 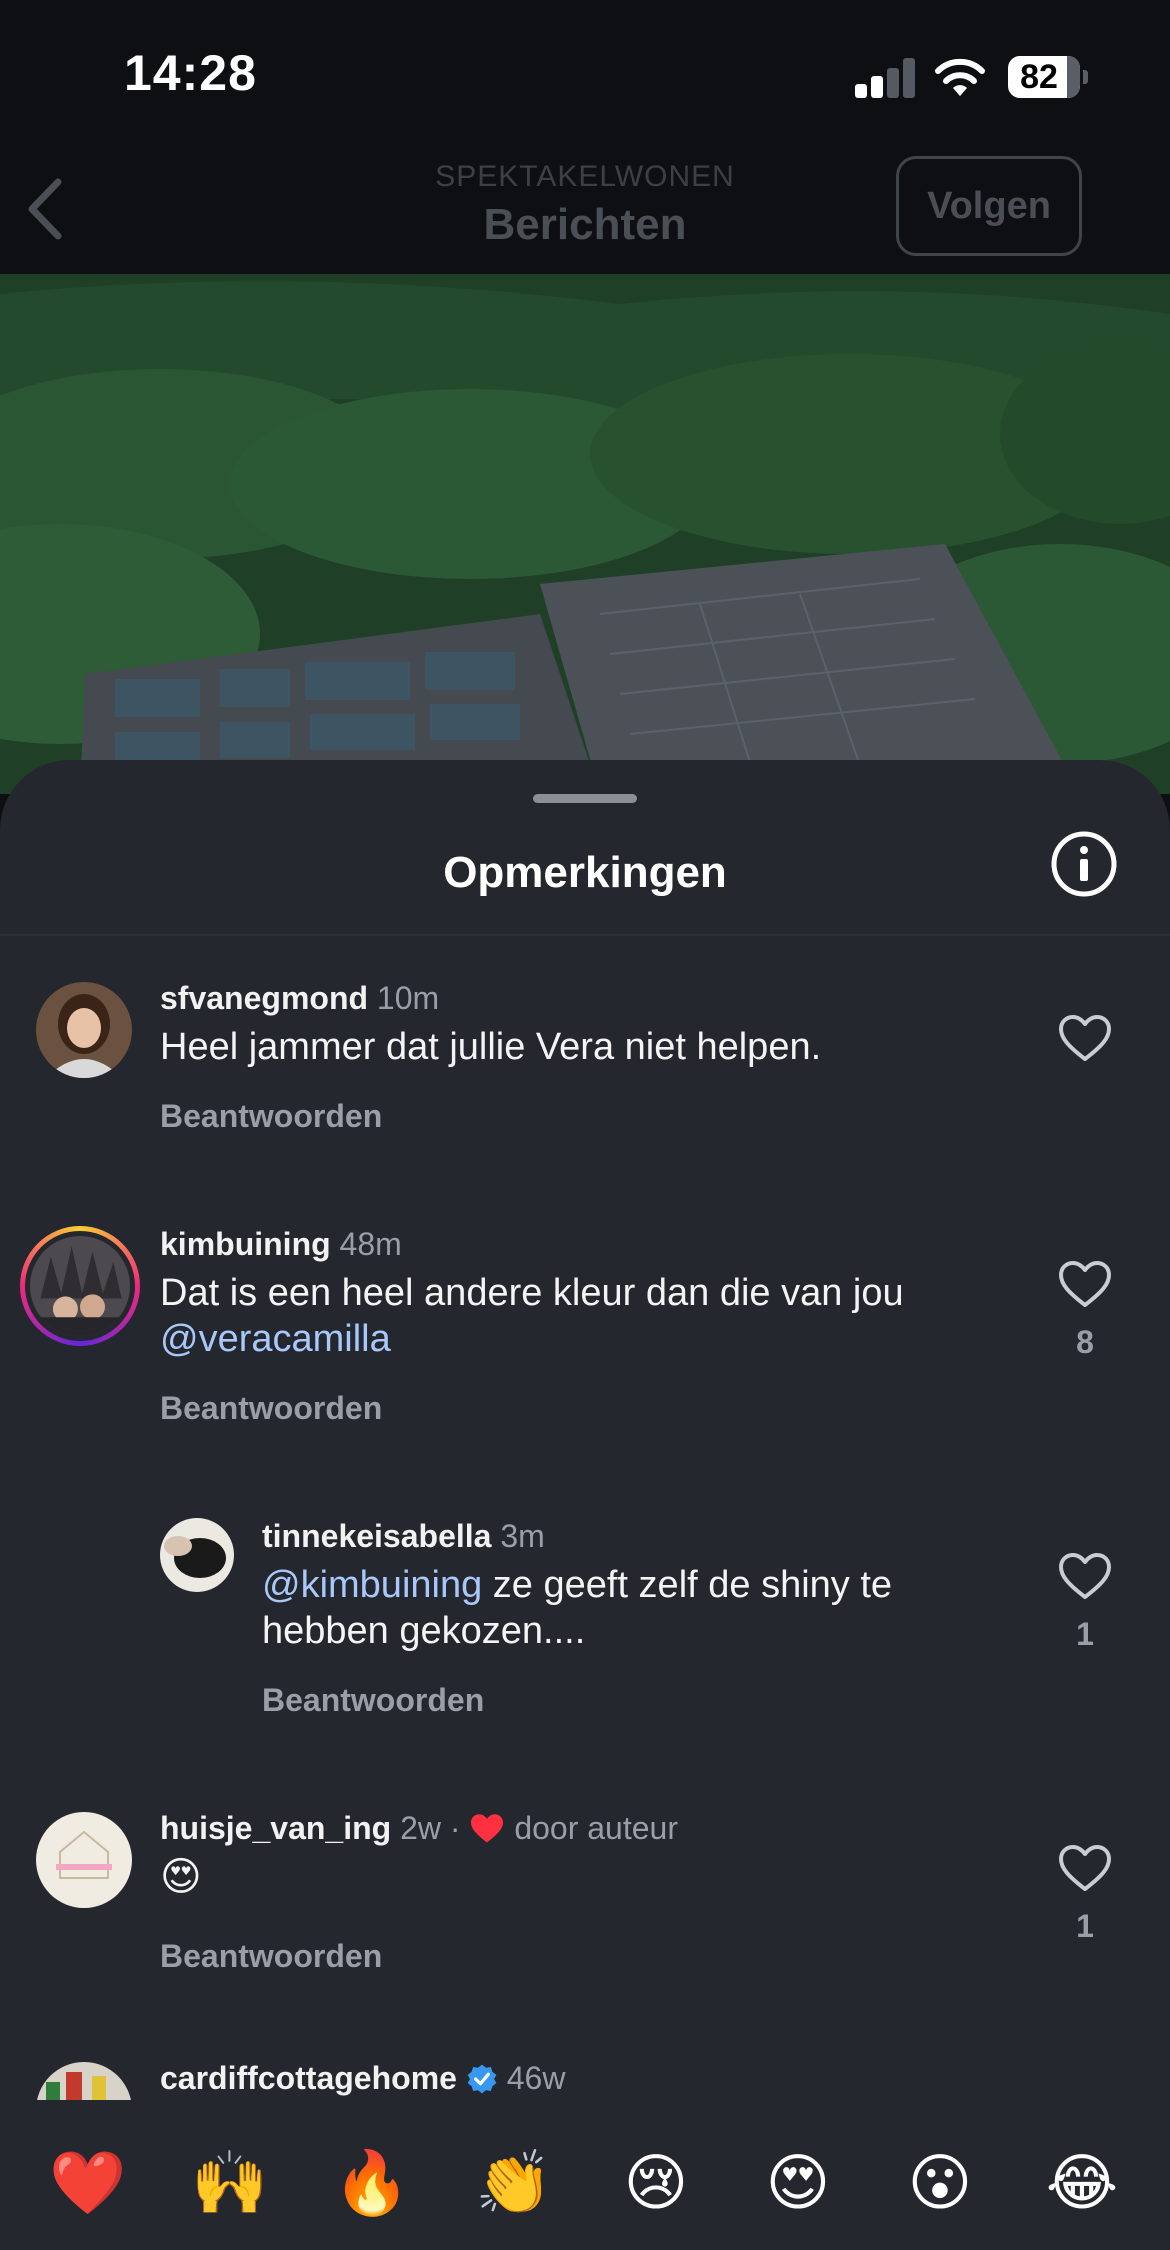 I want to click on comment-time: 2w, so click(x=420, y=1828).